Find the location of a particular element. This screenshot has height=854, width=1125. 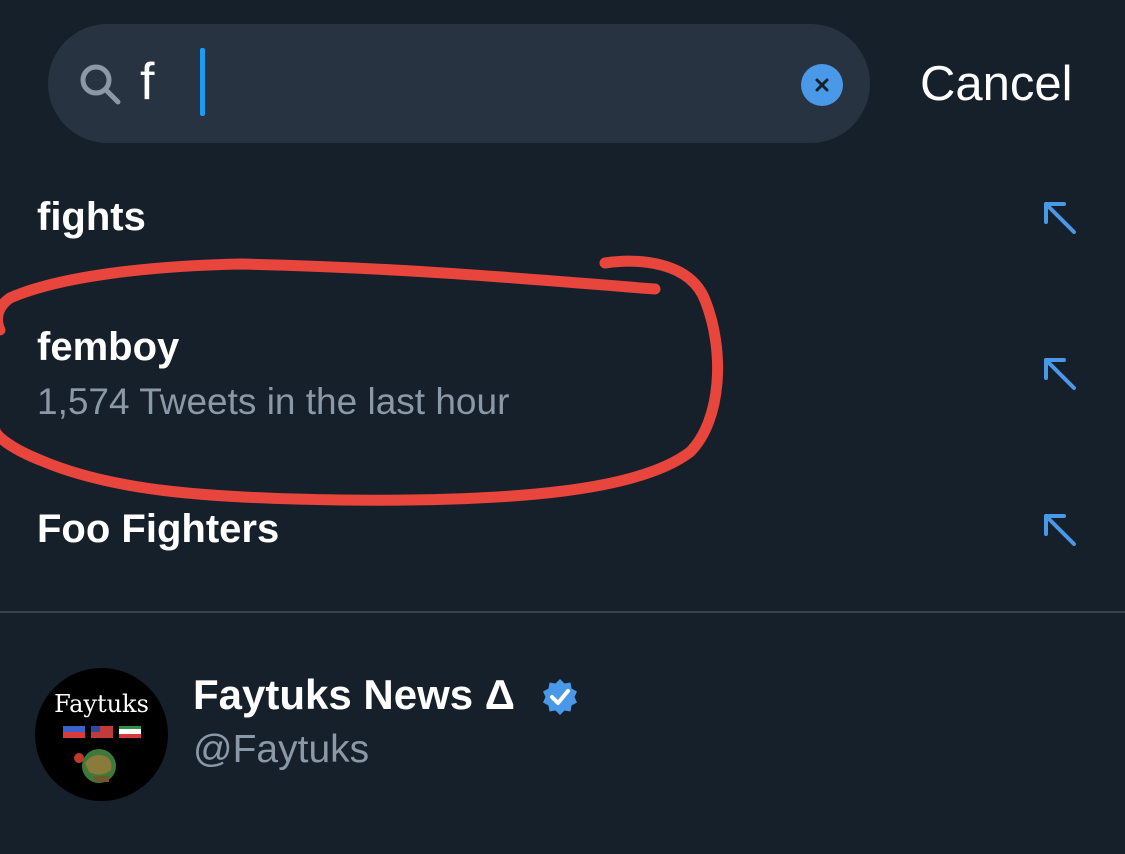

search-suggestion-femboy: femboy 1,574 Tweets in the last hour is located at coordinates (562, 378).